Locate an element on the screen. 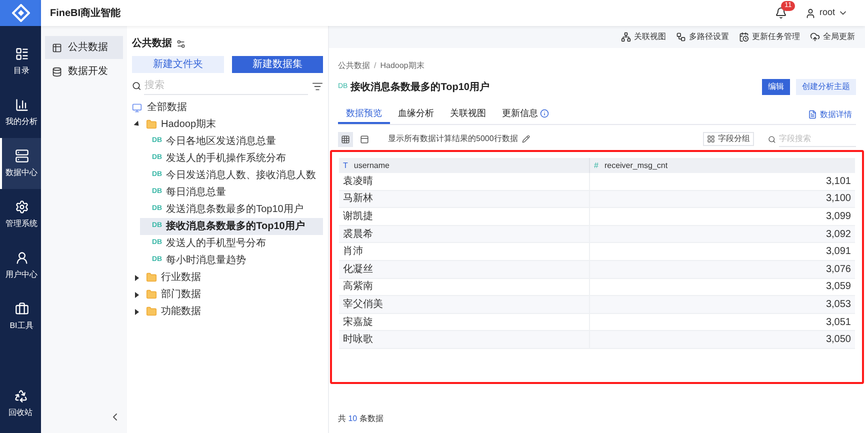 This screenshot has width=865, height=433. type-glyph: # is located at coordinates (596, 166).